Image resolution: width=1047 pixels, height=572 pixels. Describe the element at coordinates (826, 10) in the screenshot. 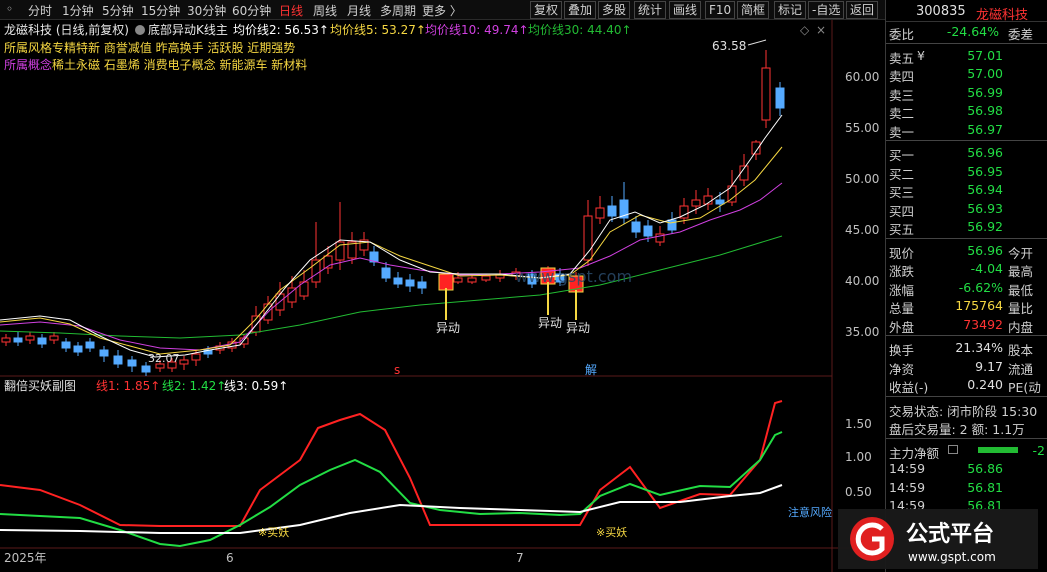

I see `watchlist-button: -自选` at that location.